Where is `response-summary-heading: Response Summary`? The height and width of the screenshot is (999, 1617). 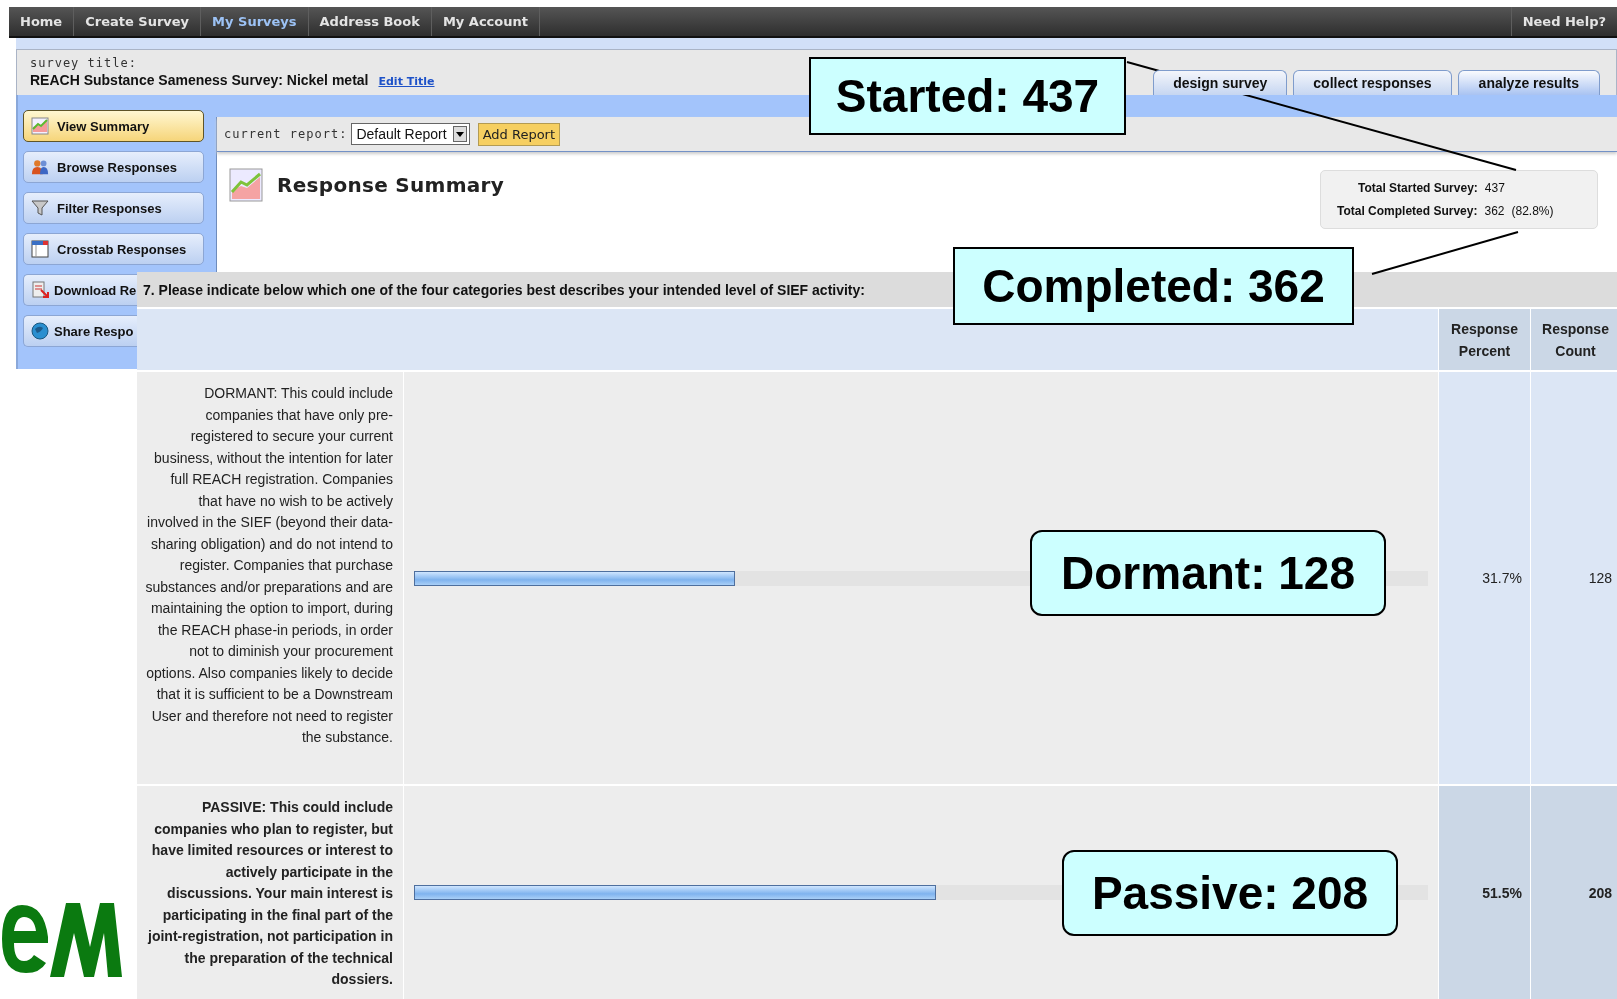 response-summary-heading: Response Summary is located at coordinates (391, 185).